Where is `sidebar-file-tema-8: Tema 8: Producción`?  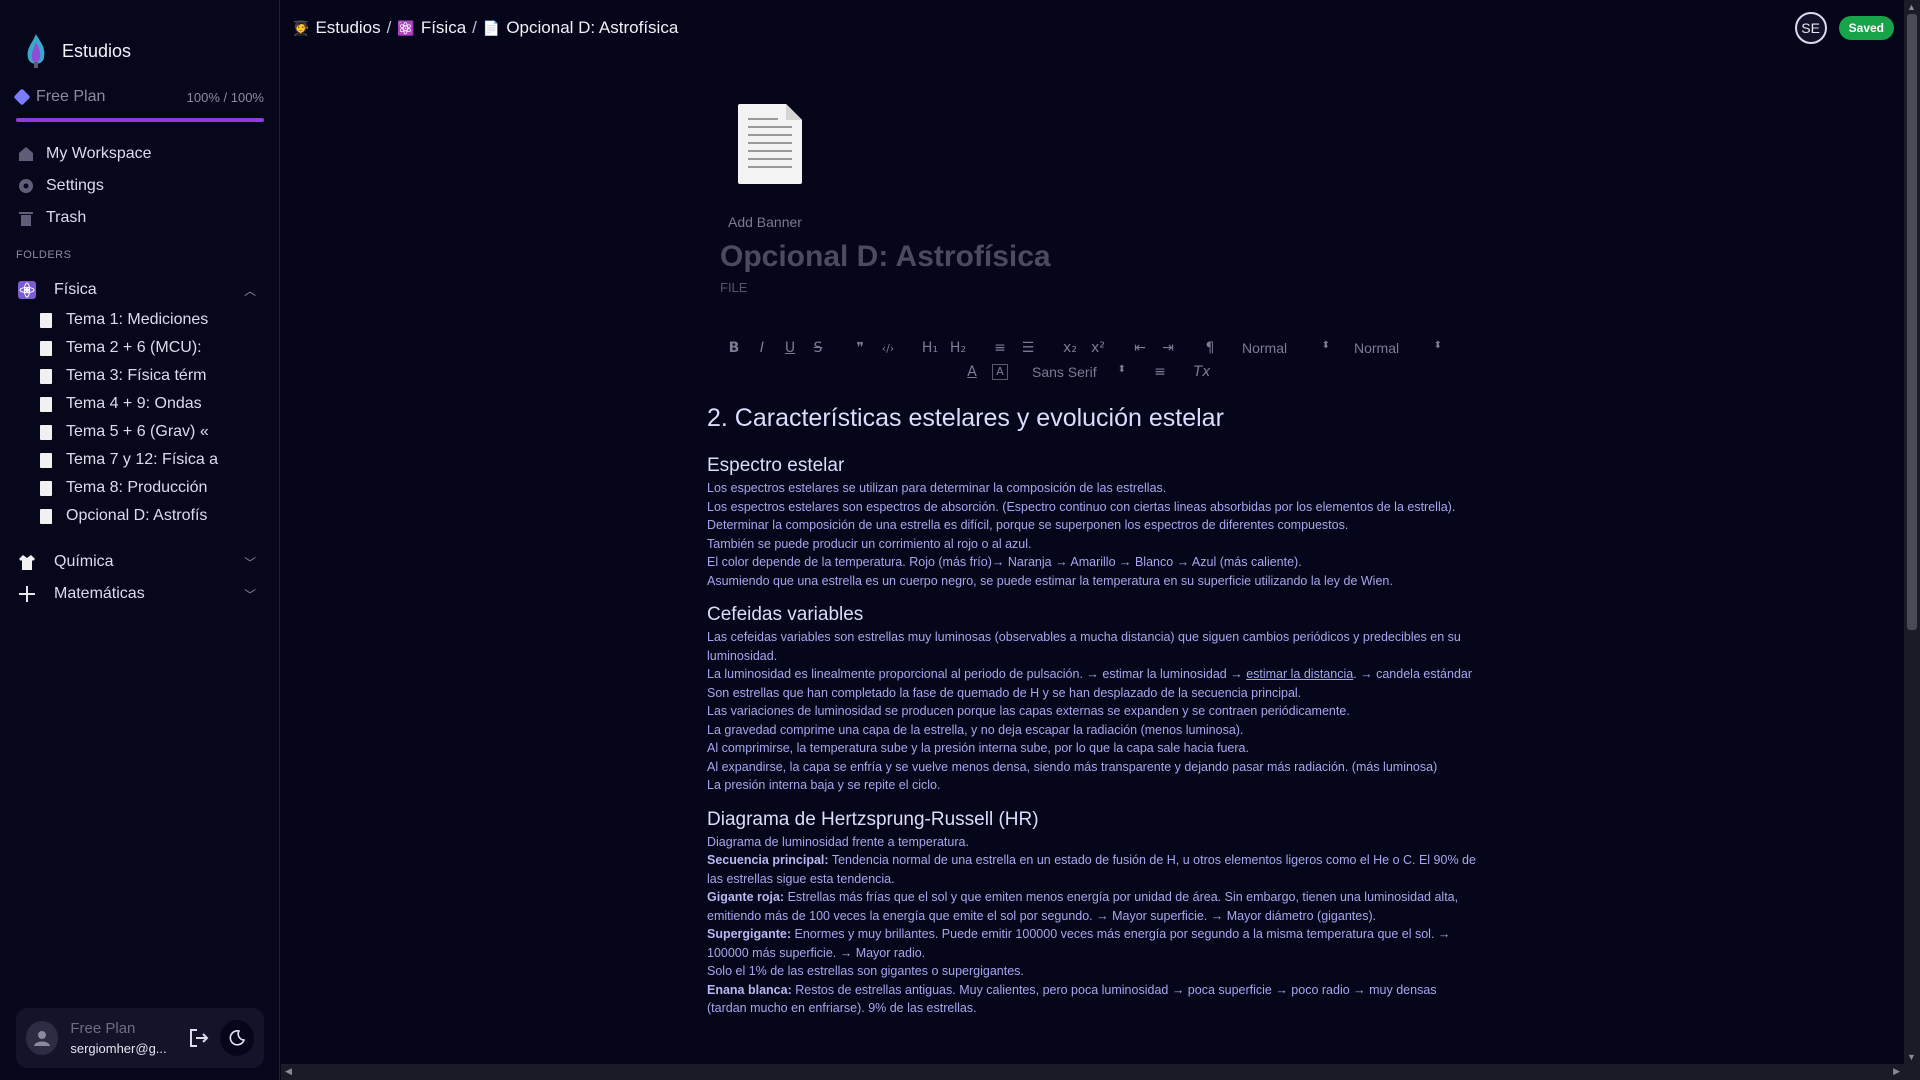
sidebar-file-tema-8: Tema 8: Producción is located at coordinates (152, 488).